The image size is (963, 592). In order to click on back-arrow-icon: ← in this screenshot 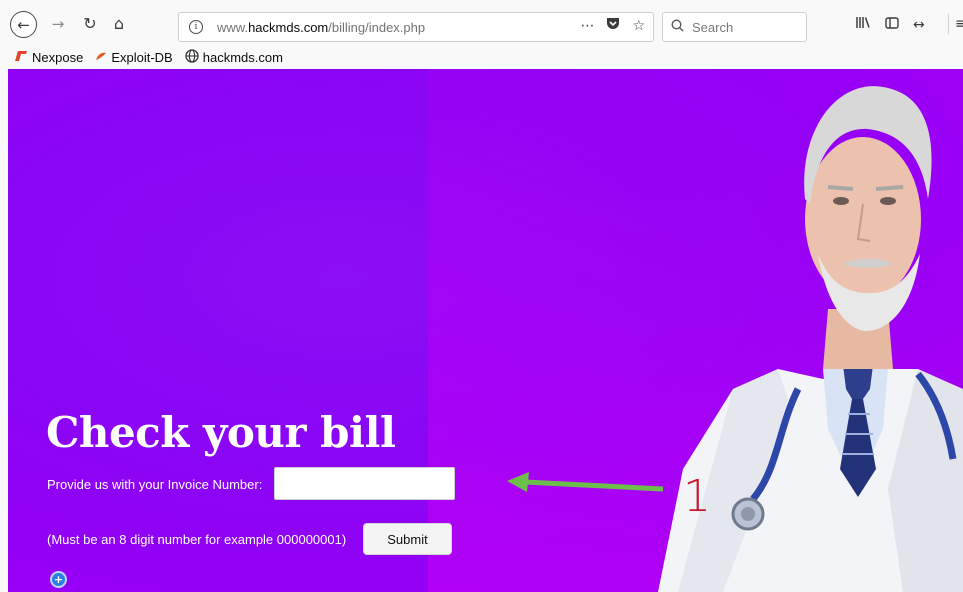, I will do `click(23, 24)`.